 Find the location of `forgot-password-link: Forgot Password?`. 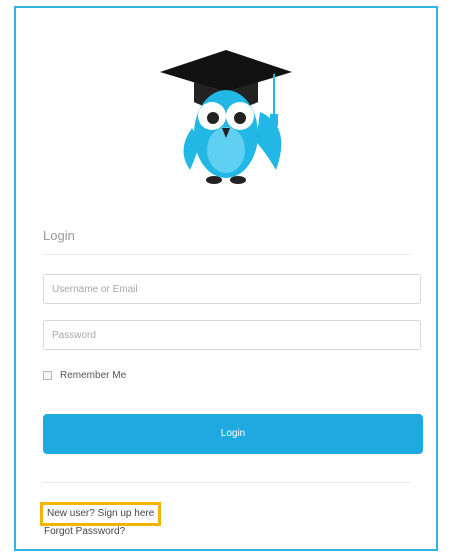

forgot-password-link: Forgot Password? is located at coordinates (84, 532).